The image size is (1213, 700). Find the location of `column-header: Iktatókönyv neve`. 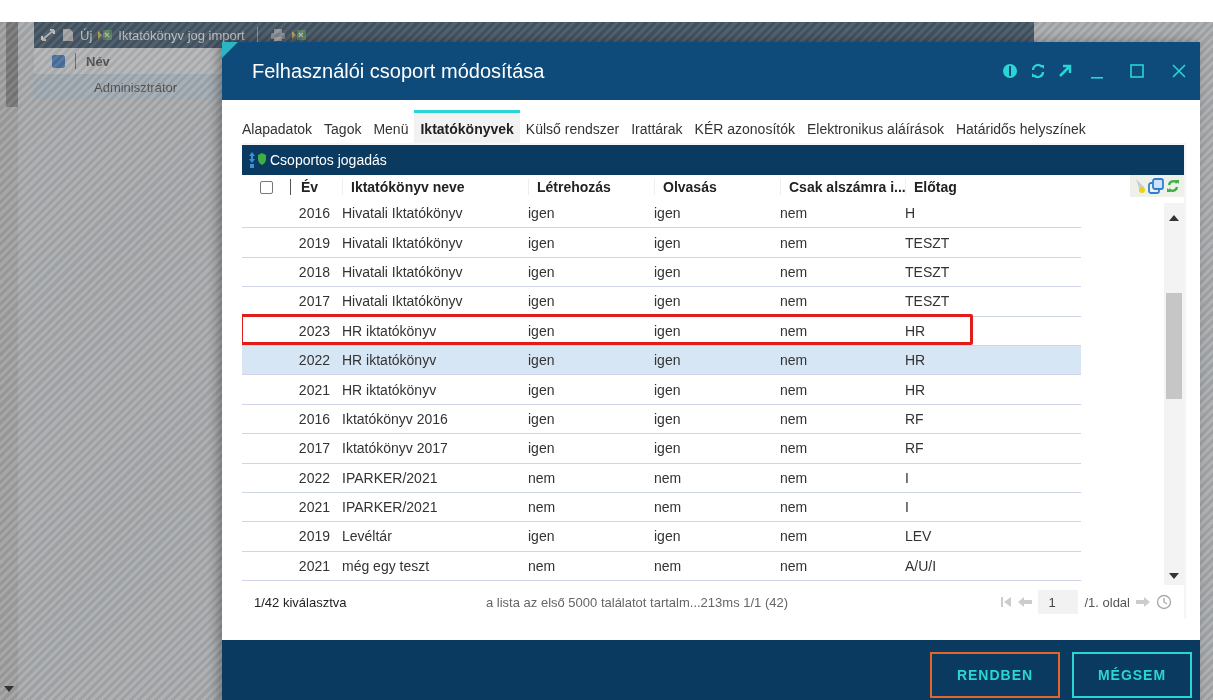

column-header: Iktatókönyv neve is located at coordinates (435, 187).